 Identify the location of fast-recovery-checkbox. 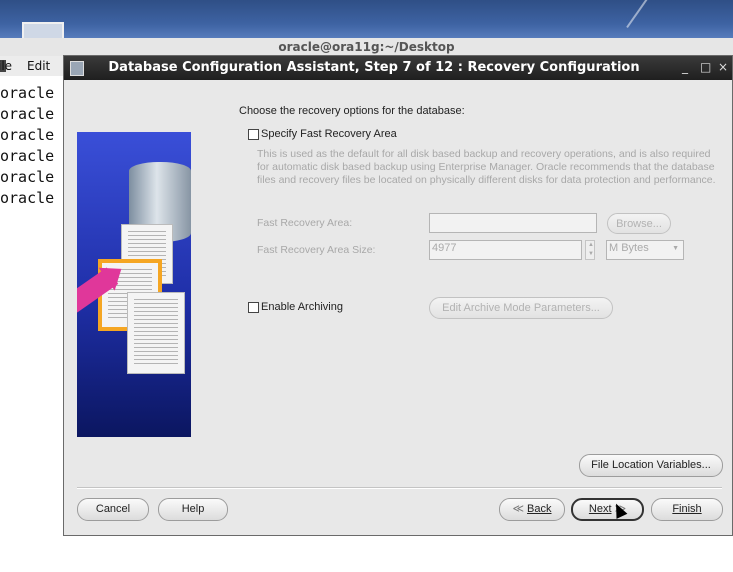
(253, 134).